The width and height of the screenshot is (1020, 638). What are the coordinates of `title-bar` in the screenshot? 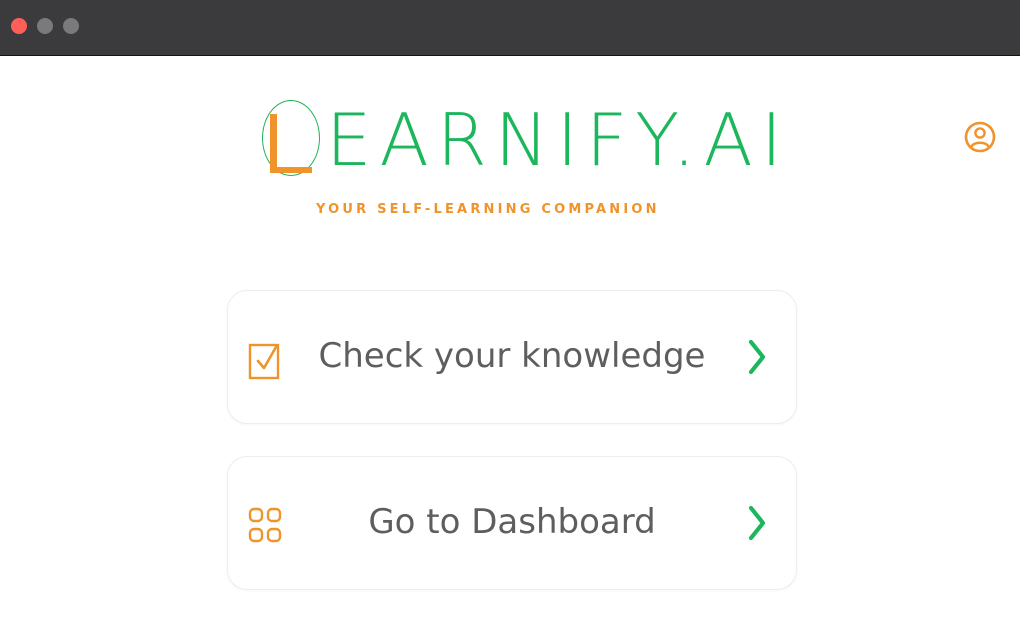 It's located at (510, 28).